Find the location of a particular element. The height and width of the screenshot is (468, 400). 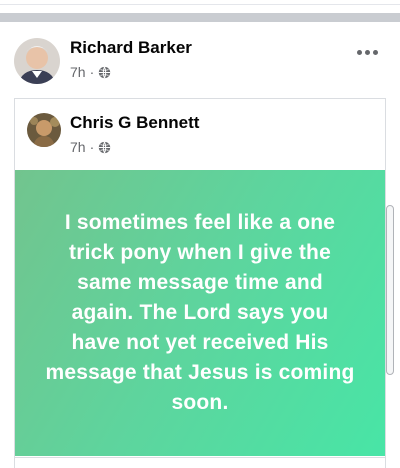

more-horizontal-icon is located at coordinates (359, 52).